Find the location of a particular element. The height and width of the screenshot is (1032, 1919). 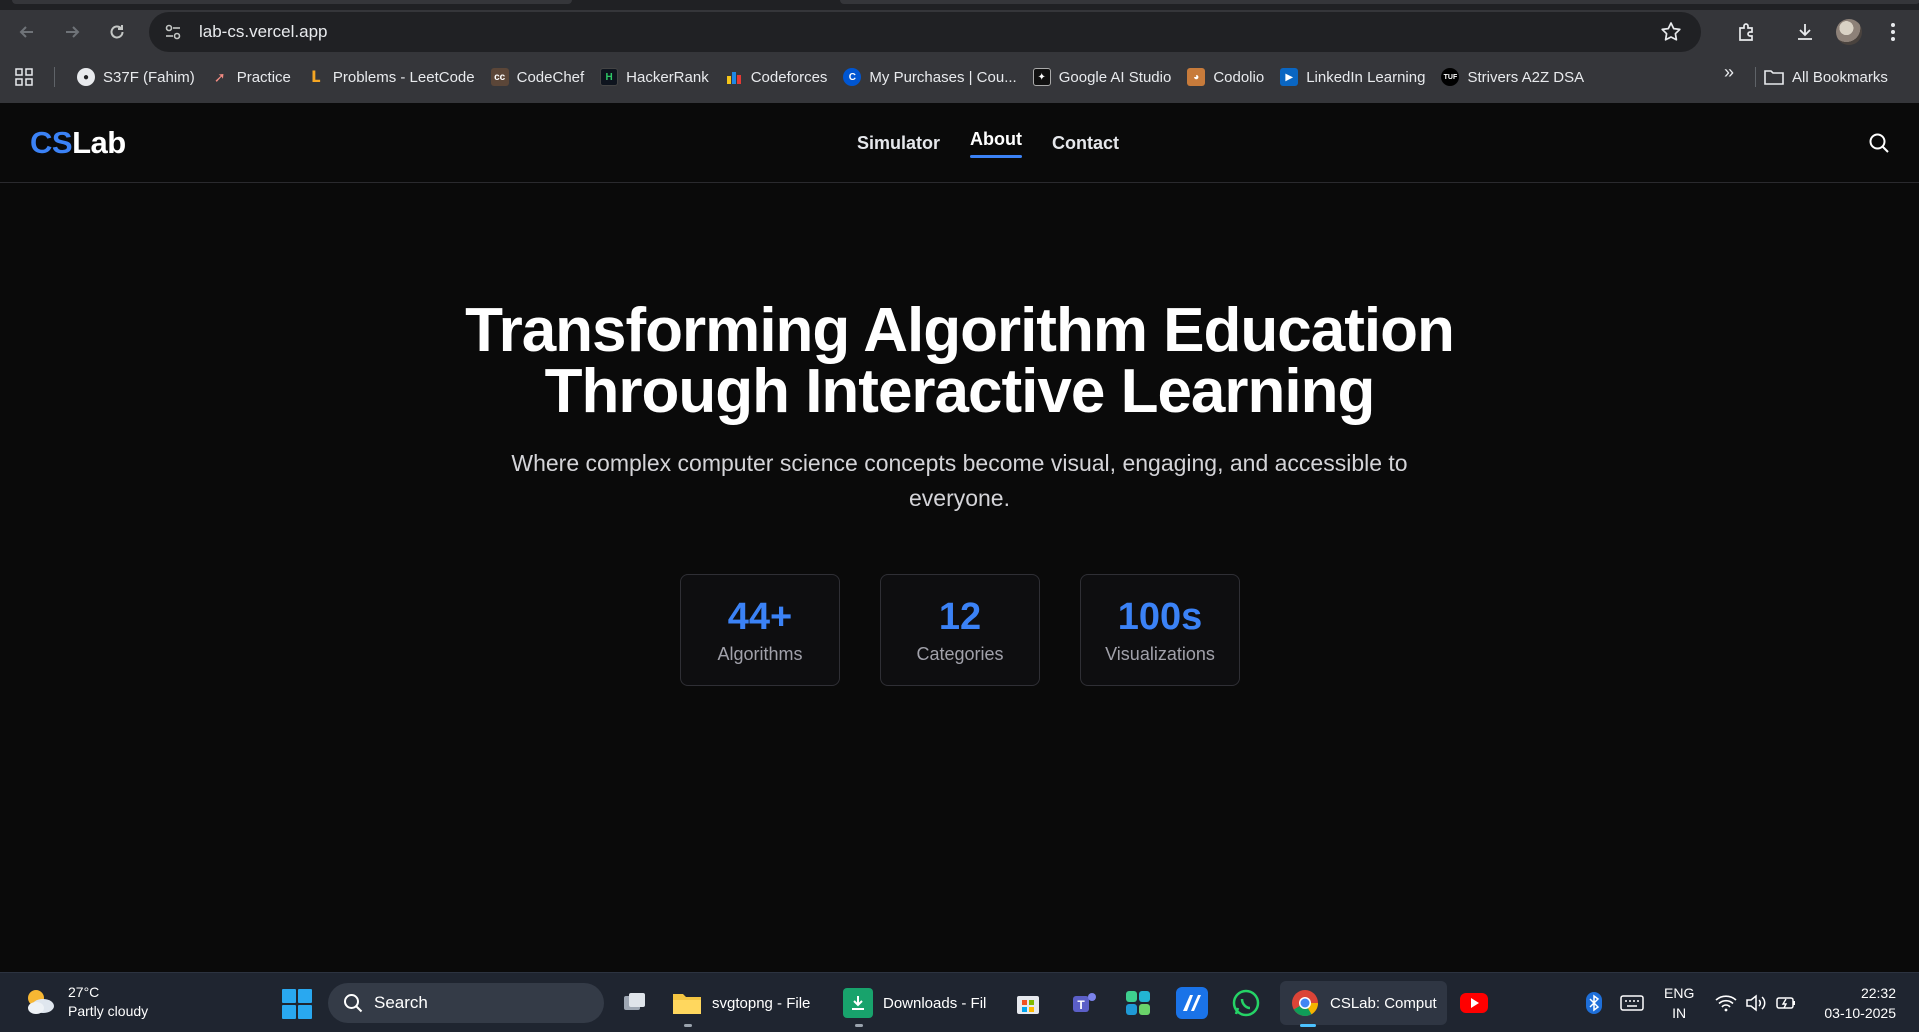

all-bookmarks-label: All Bookmarks is located at coordinates (1840, 77).